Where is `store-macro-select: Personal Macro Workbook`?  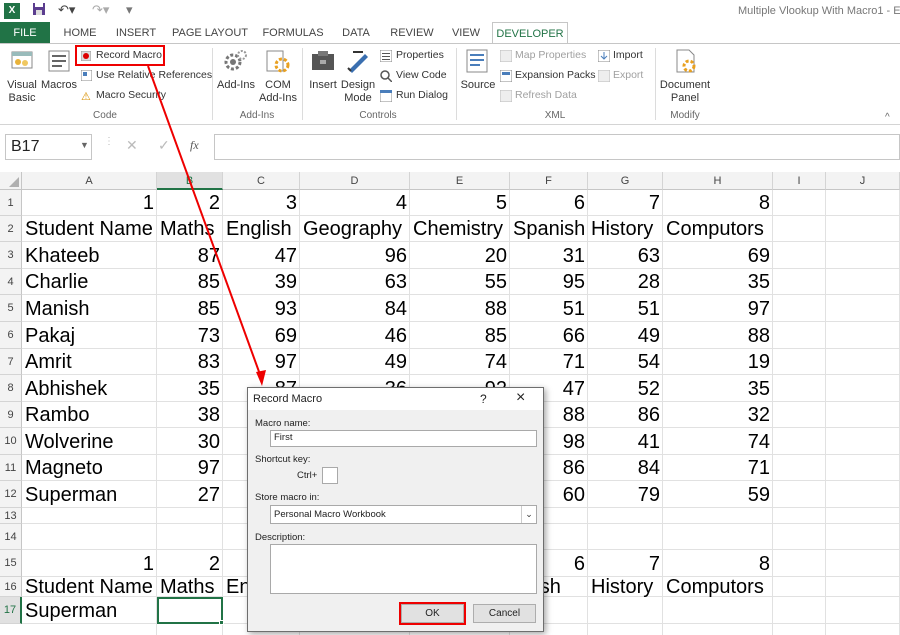
store-macro-select: Personal Macro Workbook is located at coordinates (403, 514).